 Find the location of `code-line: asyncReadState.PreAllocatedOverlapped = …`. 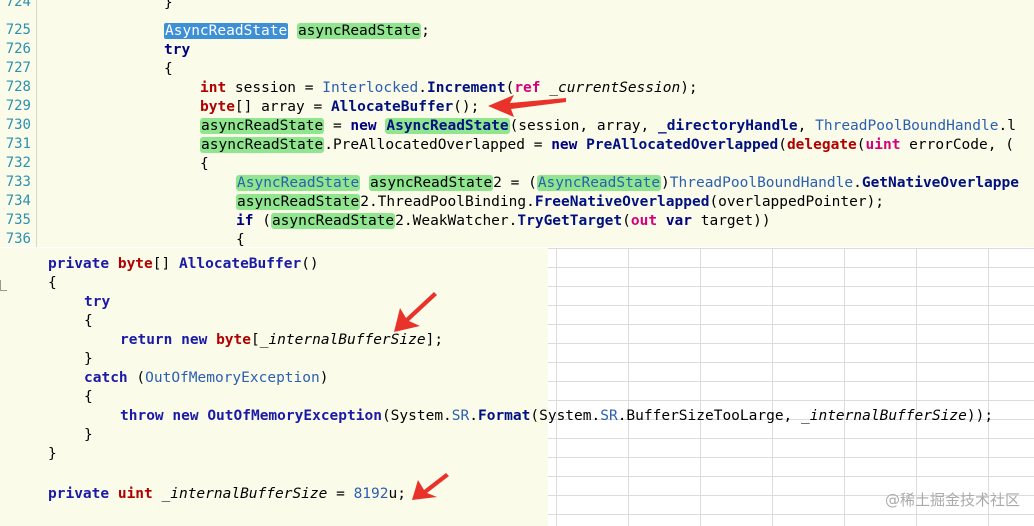

code-line: asyncReadState.PreAllocatedOverlapped = … is located at coordinates (607, 145).